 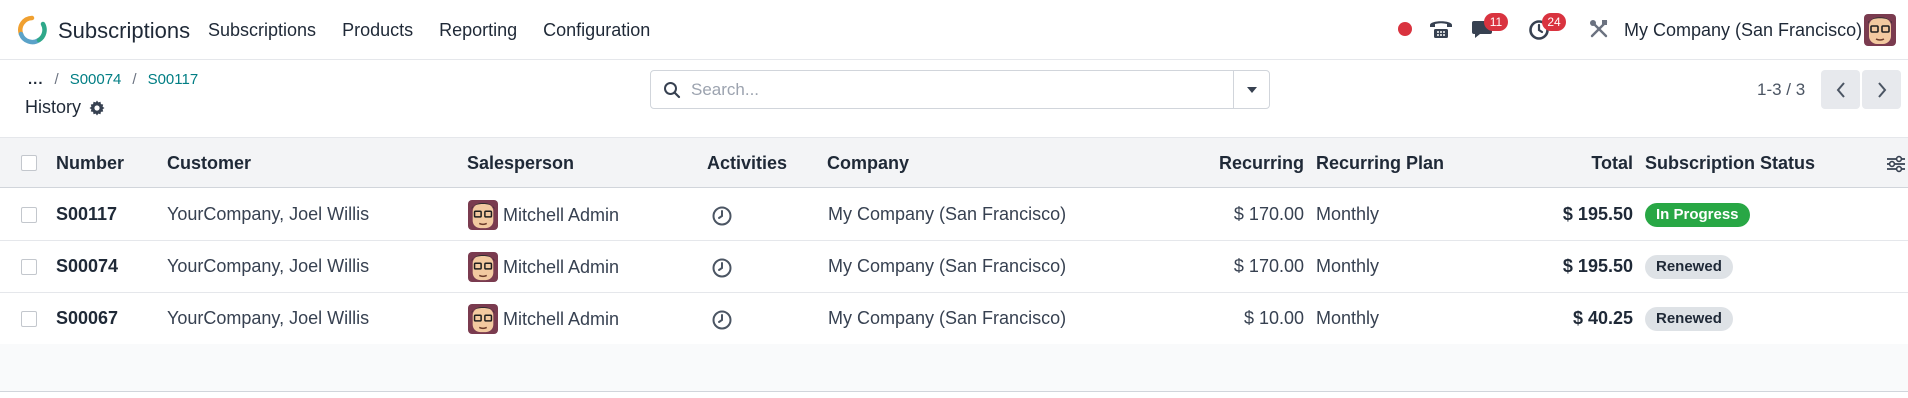 I want to click on app-name: Subscriptions, so click(x=124, y=31).